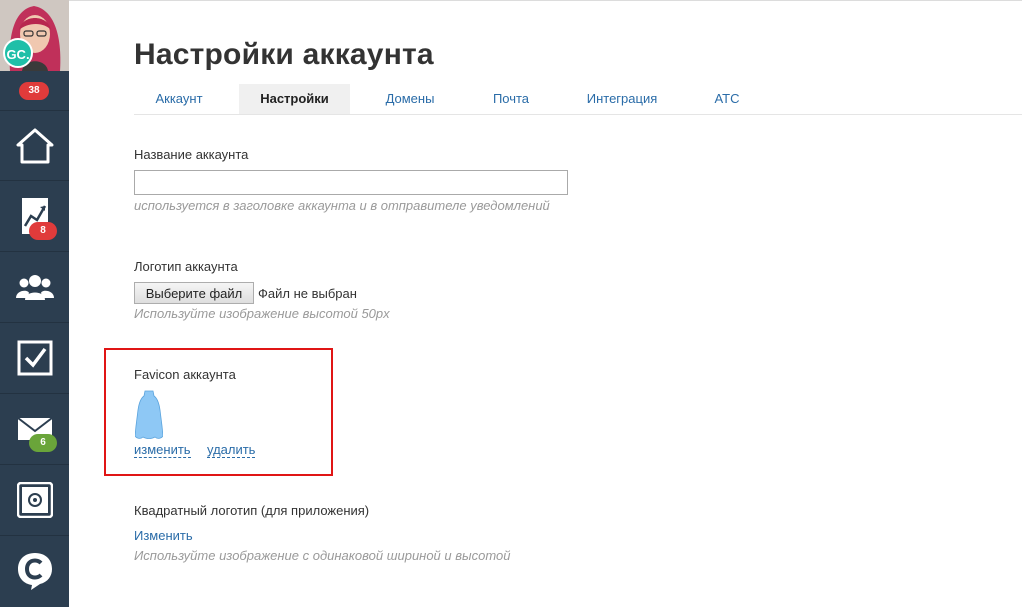  Describe the element at coordinates (34, 91) in the screenshot. I see `notifications-badge: 38` at that location.